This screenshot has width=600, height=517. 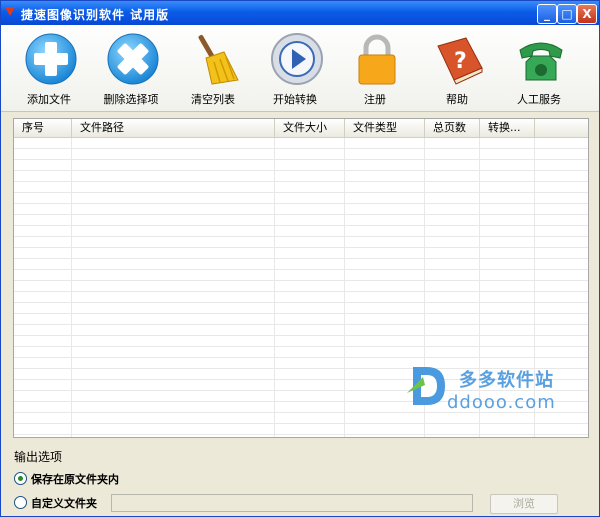 What do you see at coordinates (20, 502) in the screenshot?
I see `custom-folder-radio` at bounding box center [20, 502].